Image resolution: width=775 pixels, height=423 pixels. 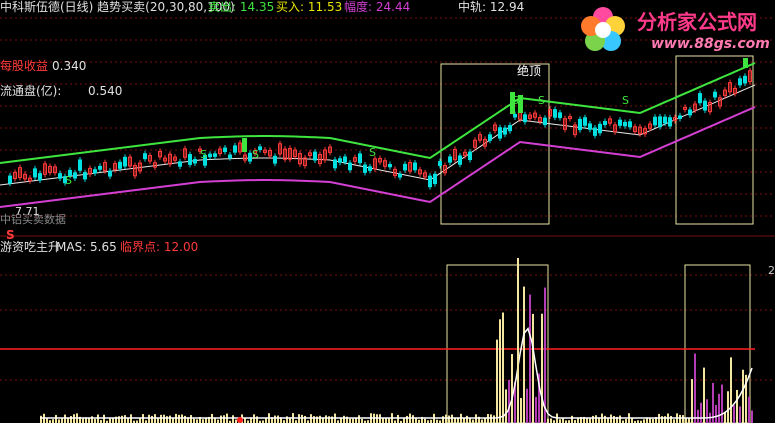 What do you see at coordinates (377, 7) in the screenshot?
I see `range-value: 幅度: 24.44` at bounding box center [377, 7].